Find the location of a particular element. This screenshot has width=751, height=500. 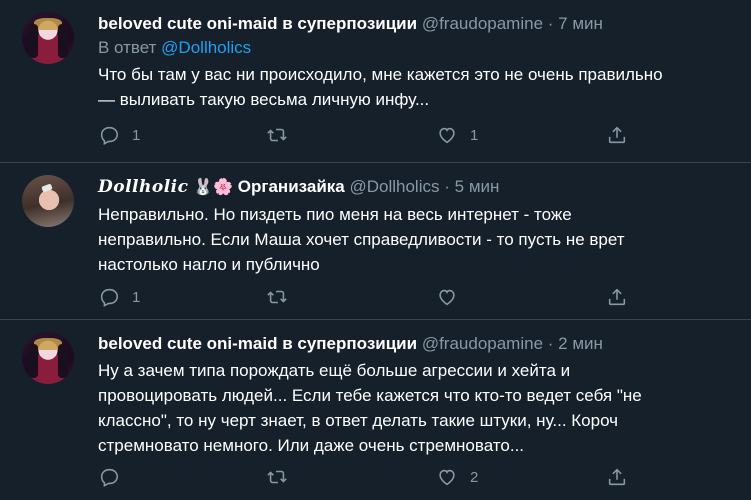

timestamp: 7 мин is located at coordinates (580, 23).